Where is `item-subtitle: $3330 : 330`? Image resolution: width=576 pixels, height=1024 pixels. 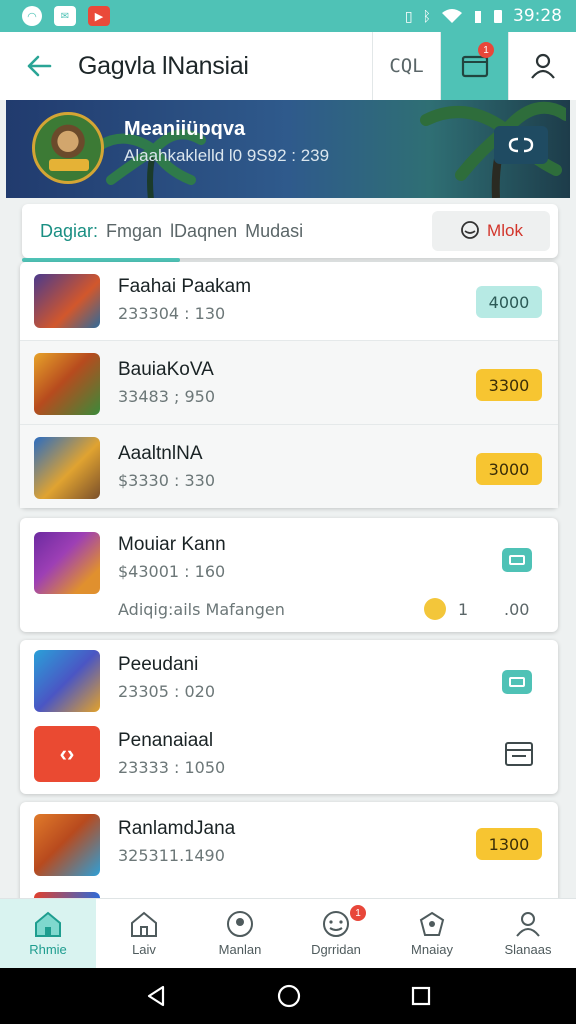 item-subtitle: $3330 : 330 is located at coordinates (166, 480).